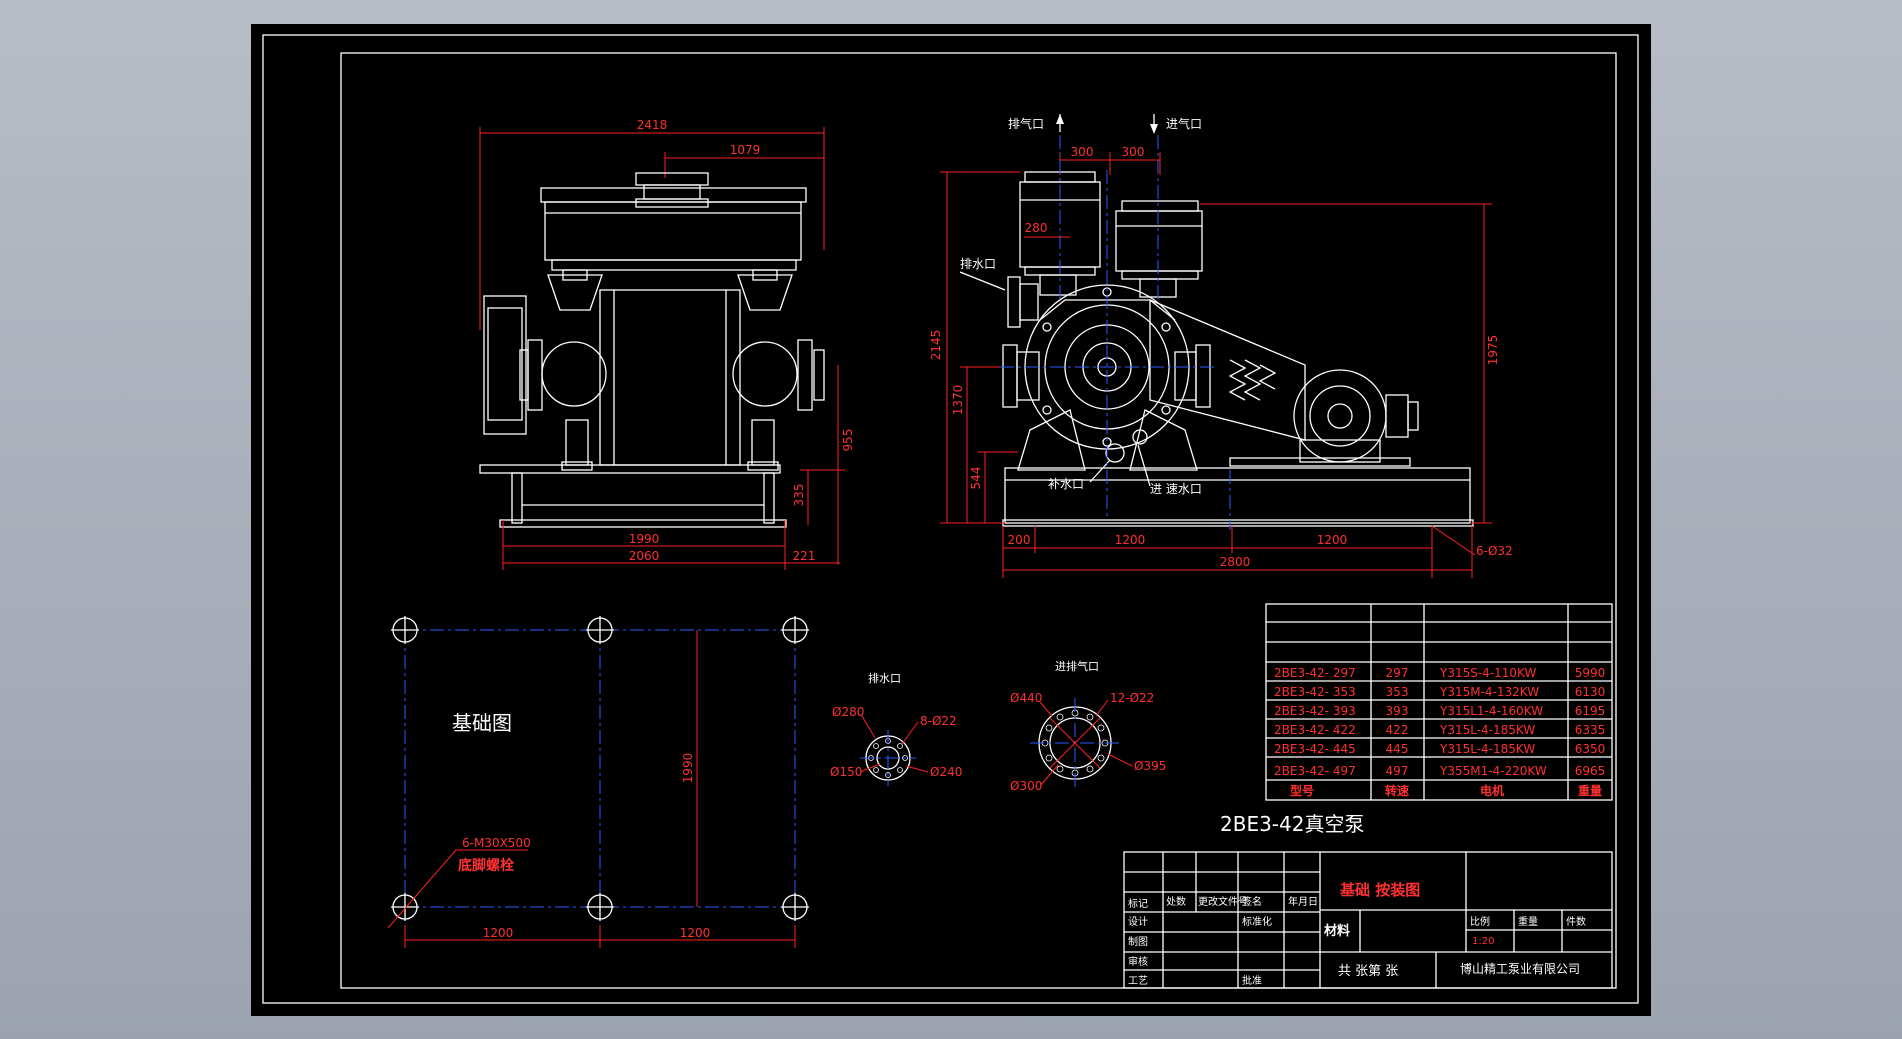  Describe the element at coordinates (1315, 771) in the screenshot. I see `model-cell: 2BE3-42- 497` at that location.